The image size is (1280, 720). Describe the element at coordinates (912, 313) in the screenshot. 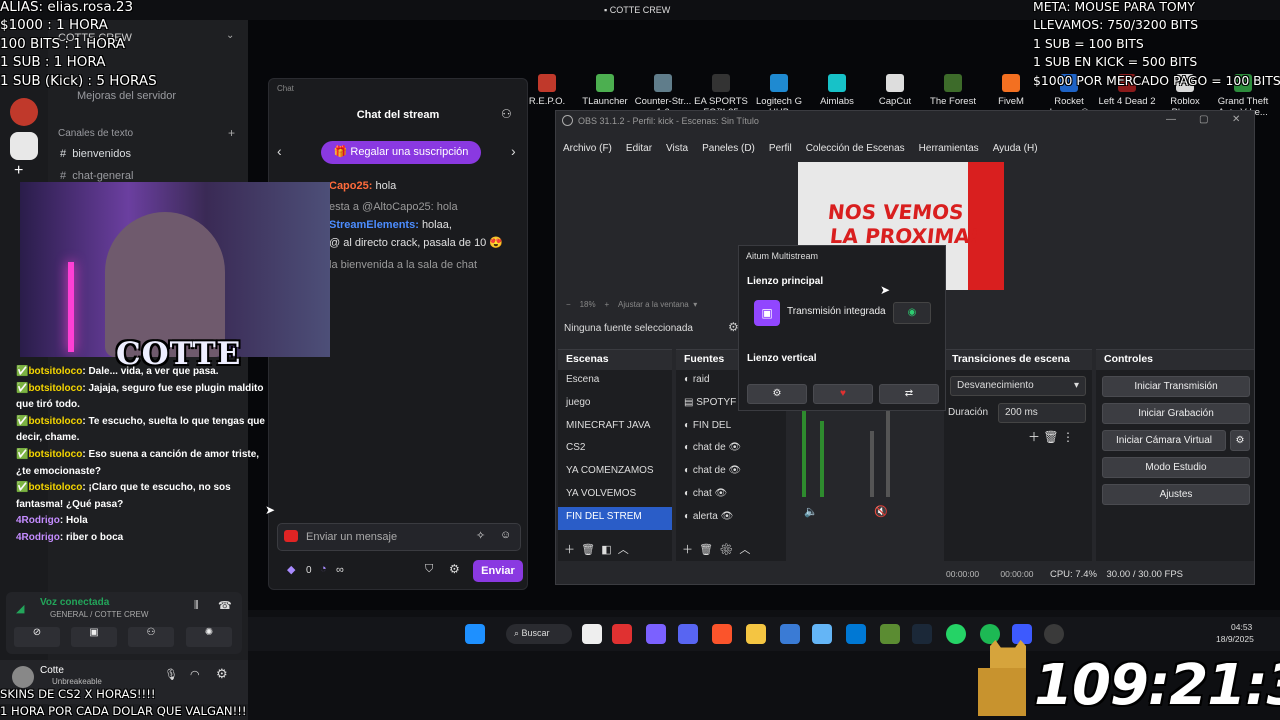

I see `stream-toggle-button: ◉` at that location.